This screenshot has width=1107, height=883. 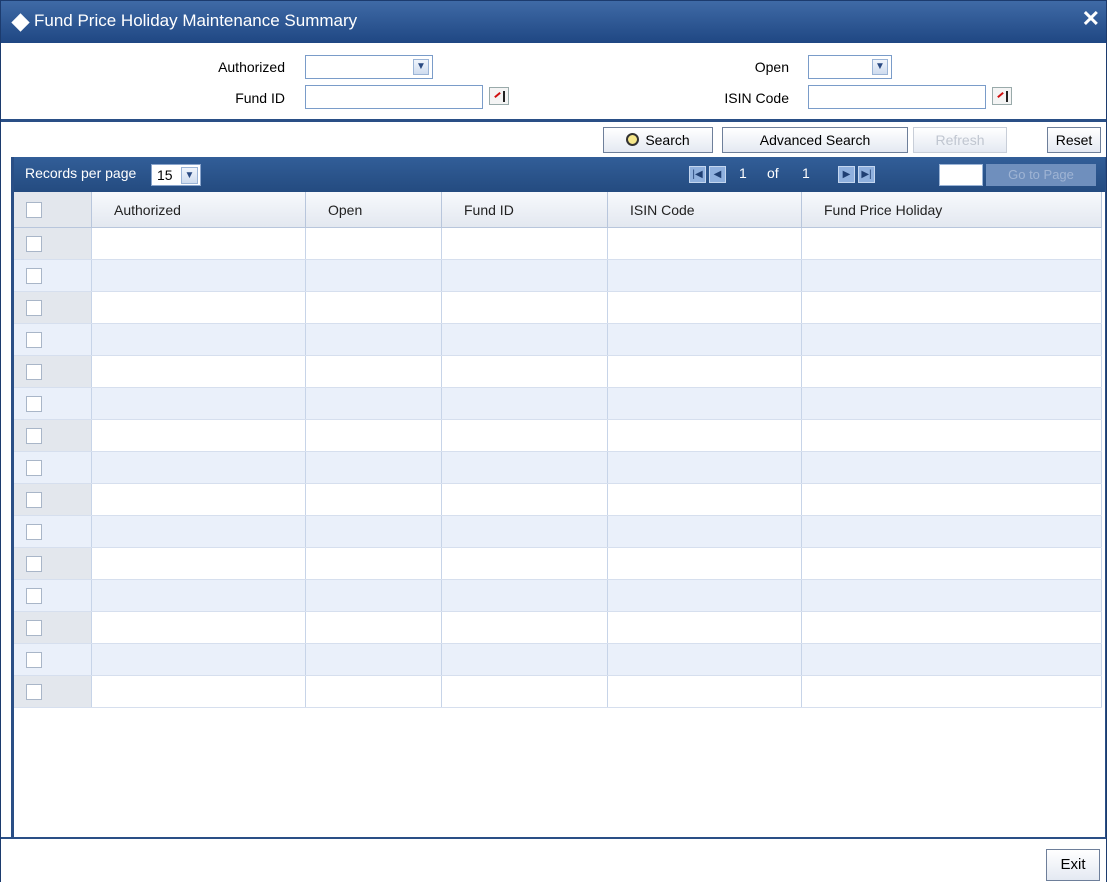 I want to click on column-header-isin-code: ISIN Code, so click(x=704, y=210).